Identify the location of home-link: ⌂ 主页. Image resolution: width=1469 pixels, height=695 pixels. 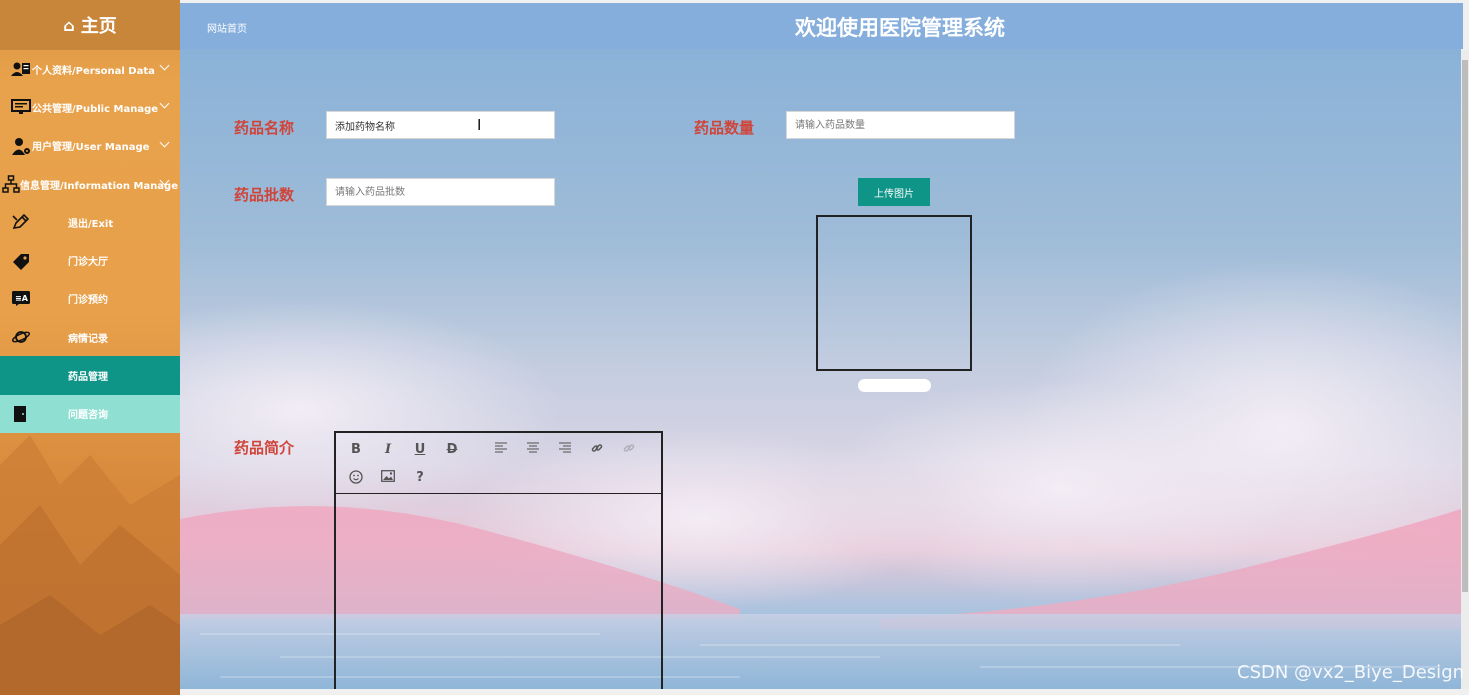
(90, 25).